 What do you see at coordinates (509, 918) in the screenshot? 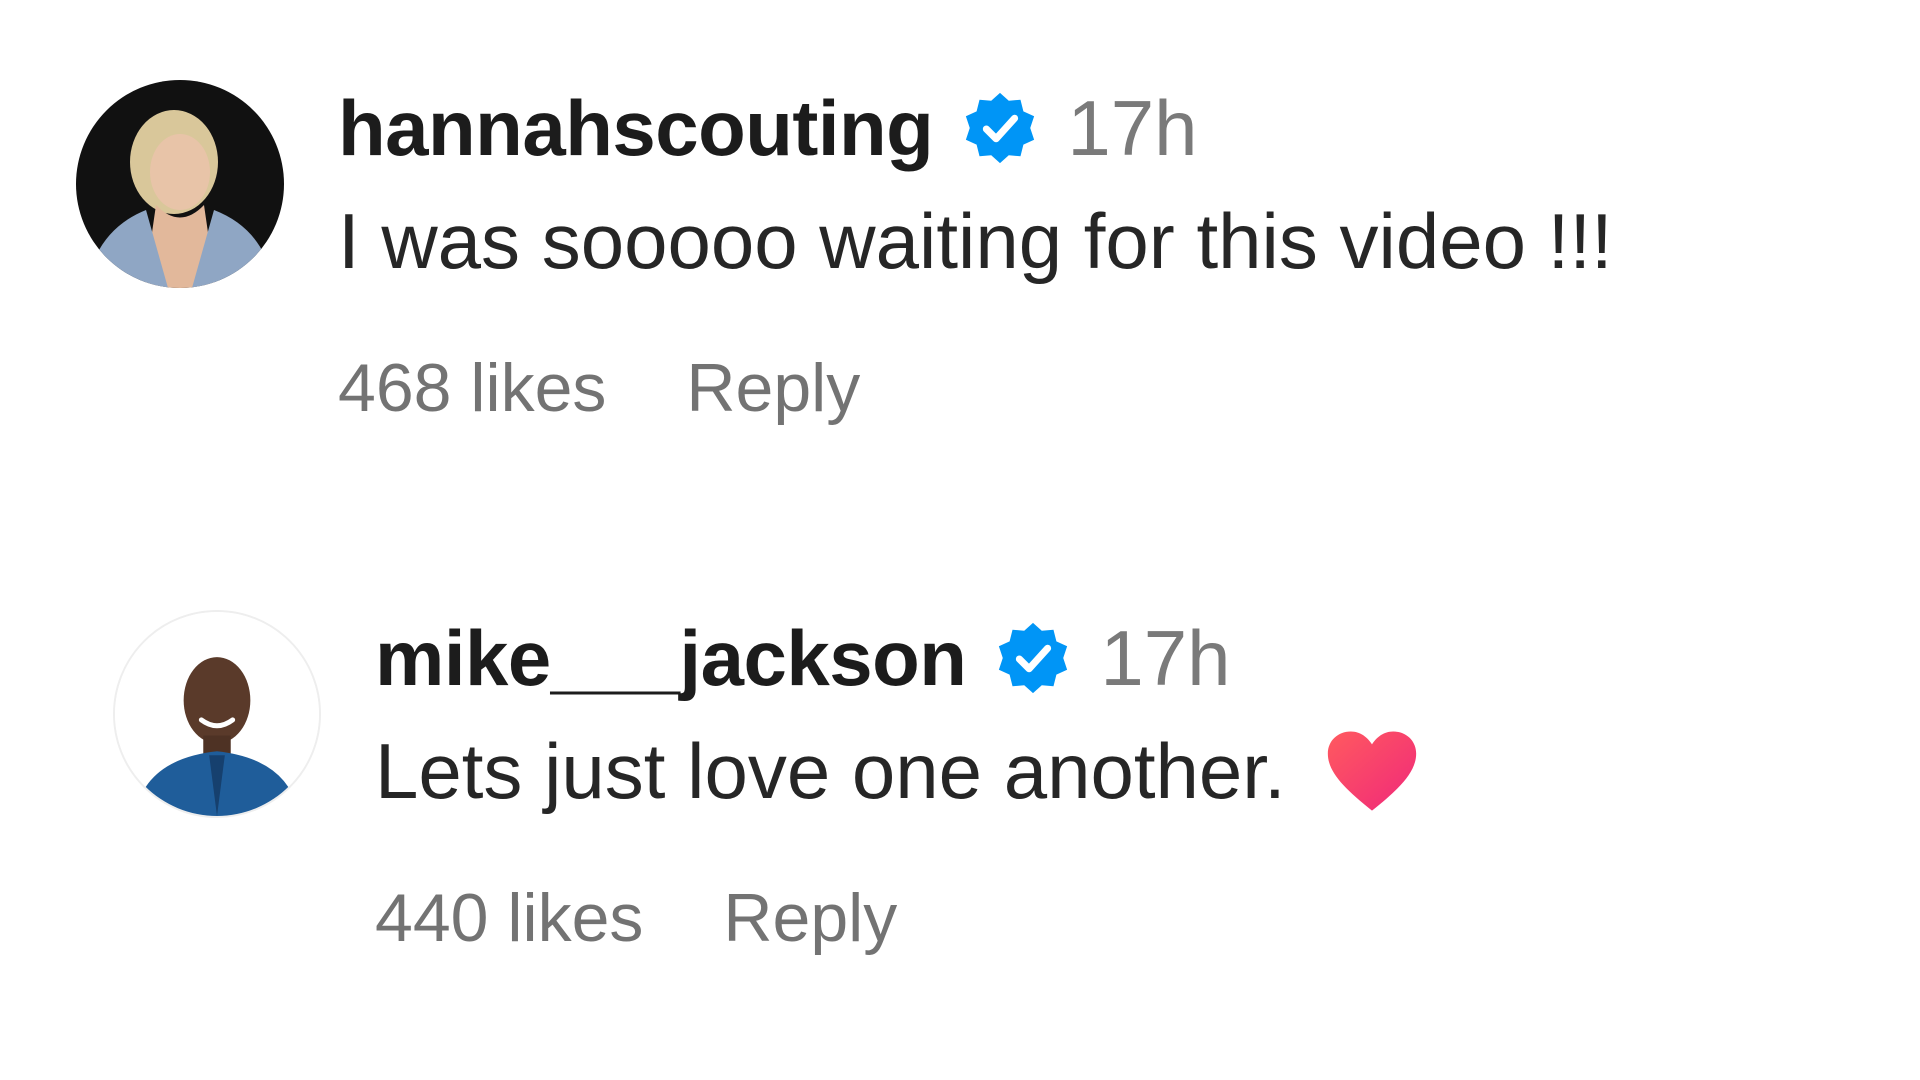
I see `likes-count: 440 likes` at bounding box center [509, 918].